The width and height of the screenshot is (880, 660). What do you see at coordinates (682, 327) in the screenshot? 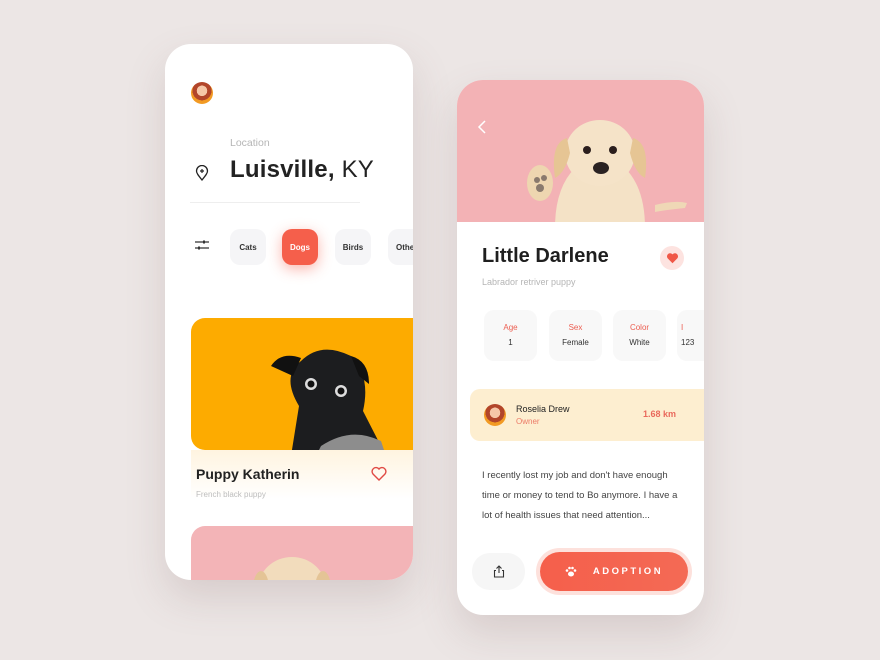
I see `stat-label: I` at bounding box center [682, 327].